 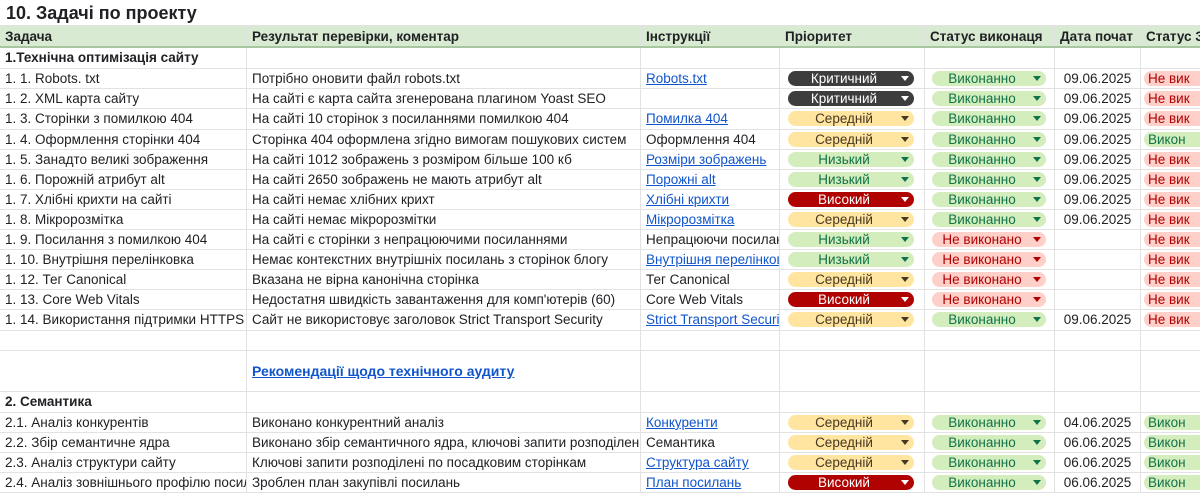 What do you see at coordinates (710, 240) in the screenshot?
I see `instruction-cell: Непрацюючи посилання` at bounding box center [710, 240].